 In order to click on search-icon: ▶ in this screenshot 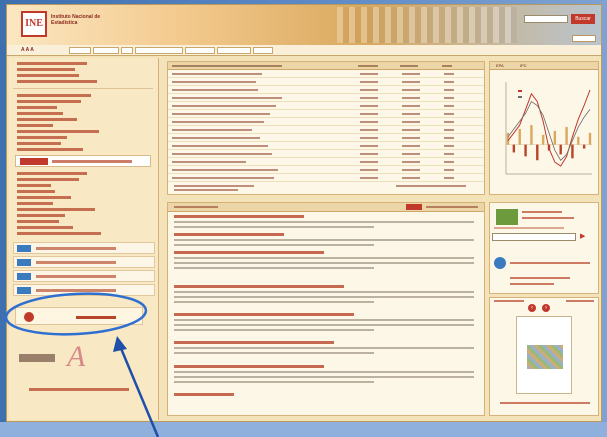, I will do `click(584, 237)`.